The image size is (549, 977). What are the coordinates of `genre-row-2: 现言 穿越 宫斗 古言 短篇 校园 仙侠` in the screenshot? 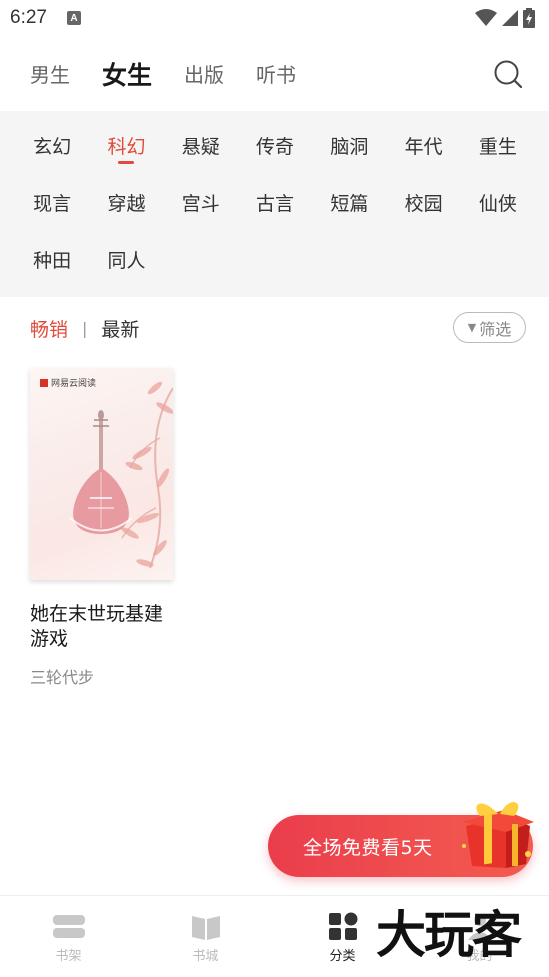 It's located at (274, 212).